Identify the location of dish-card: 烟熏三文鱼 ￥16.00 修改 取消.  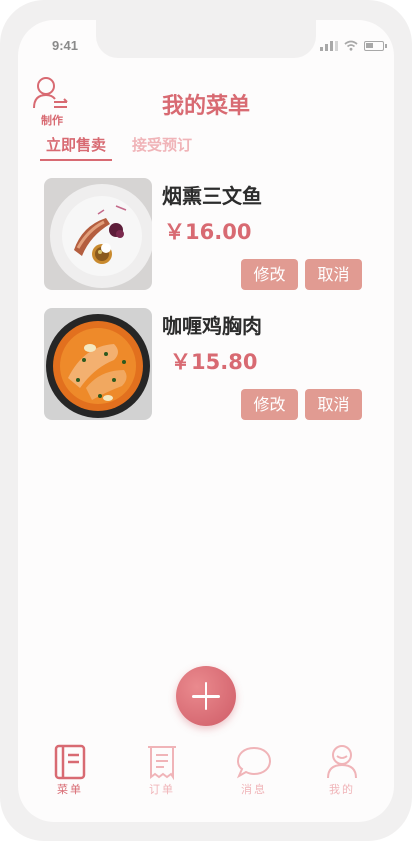
(204, 235).